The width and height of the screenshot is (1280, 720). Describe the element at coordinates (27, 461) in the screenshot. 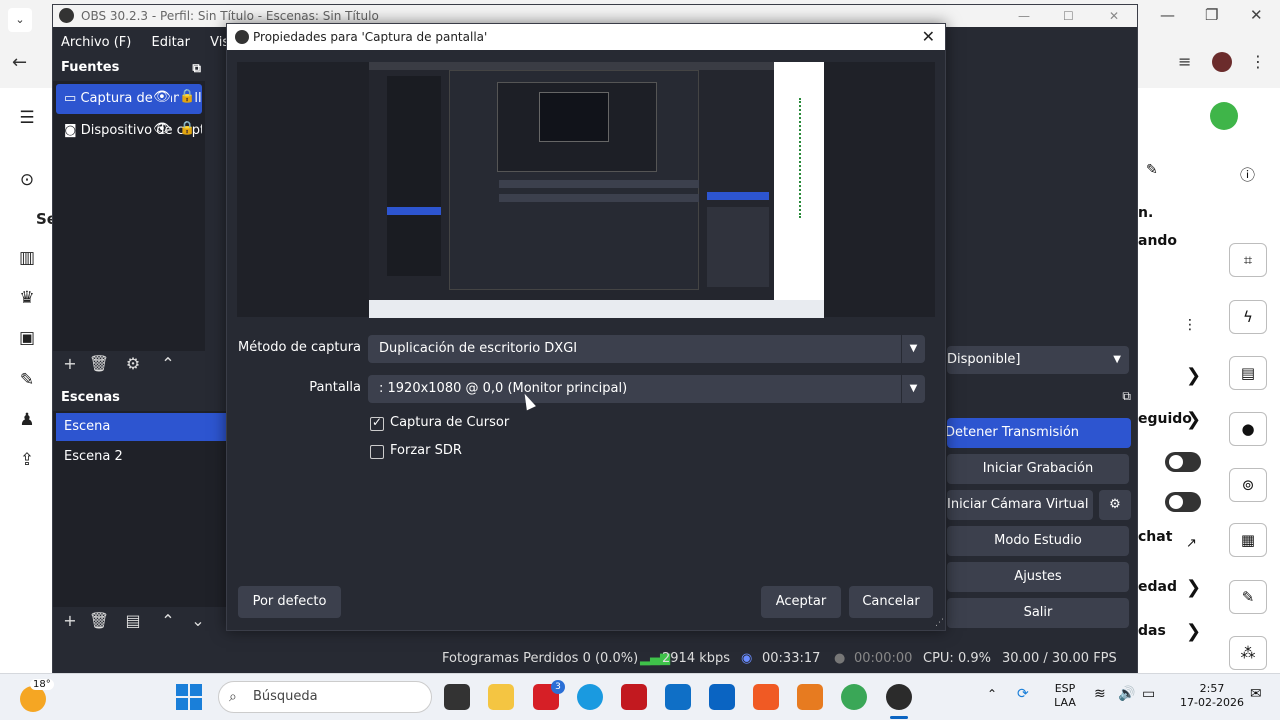

I see `upload-icon: ⇪` at that location.